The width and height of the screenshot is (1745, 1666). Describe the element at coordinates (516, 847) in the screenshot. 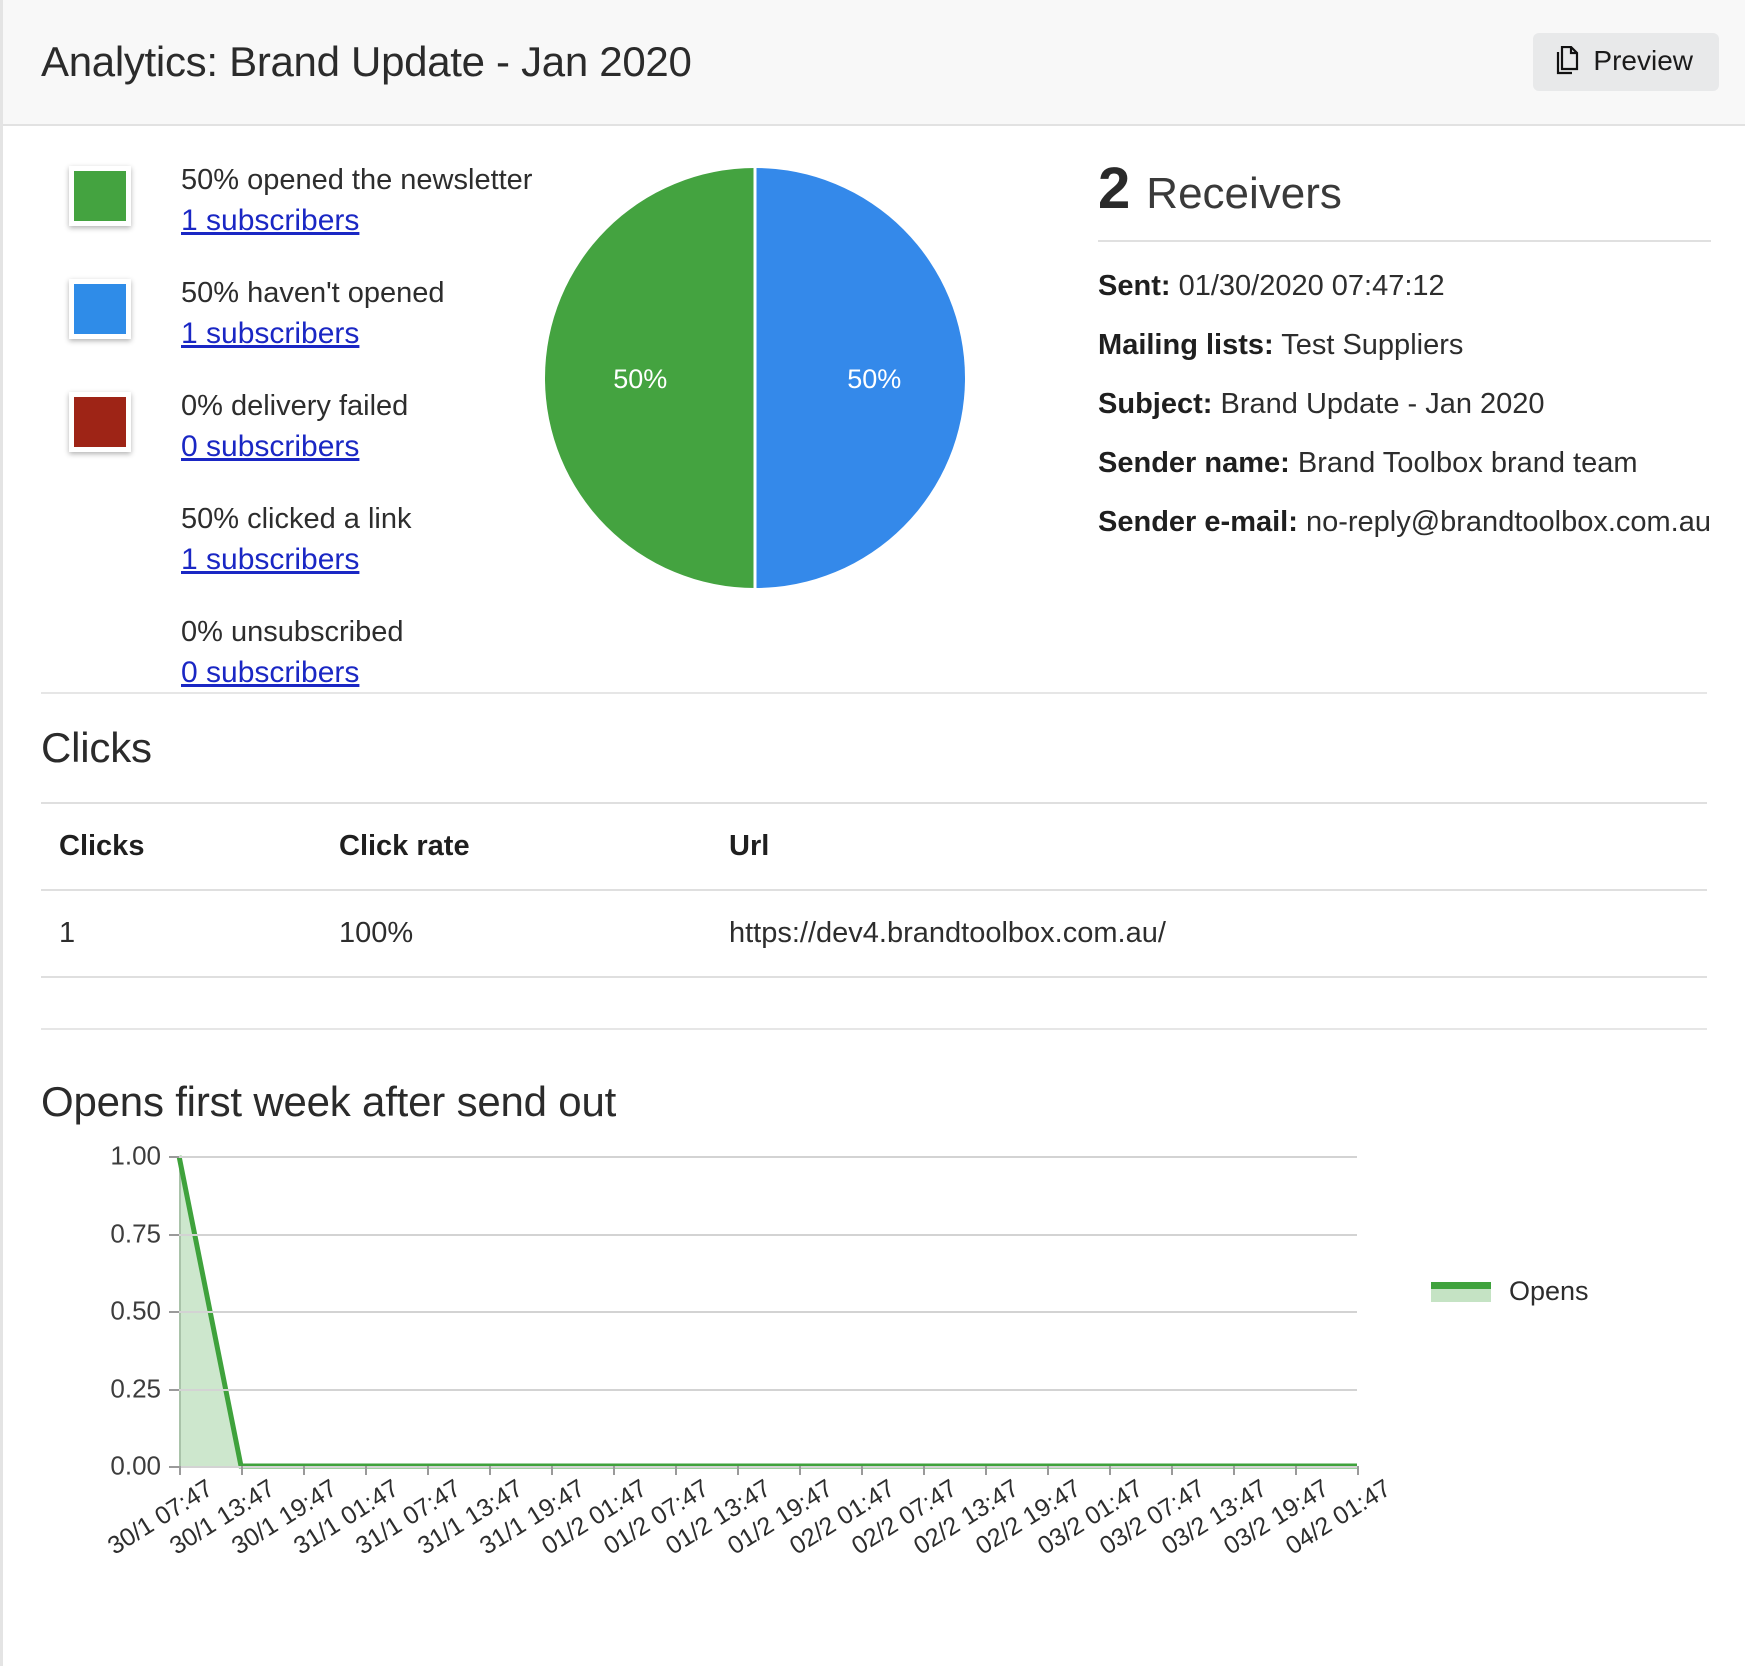

I see `column-header-click-rate: Click rate` at that location.